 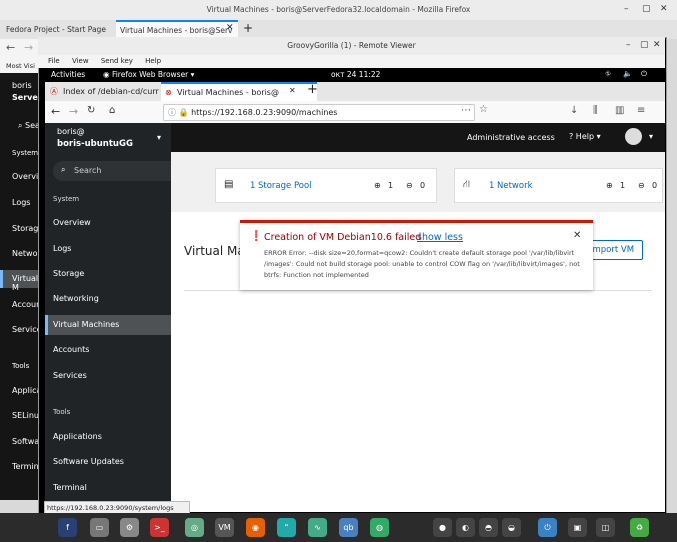 What do you see at coordinates (252, 186) in the screenshot?
I see `storage-pool-count: 1` at bounding box center [252, 186].